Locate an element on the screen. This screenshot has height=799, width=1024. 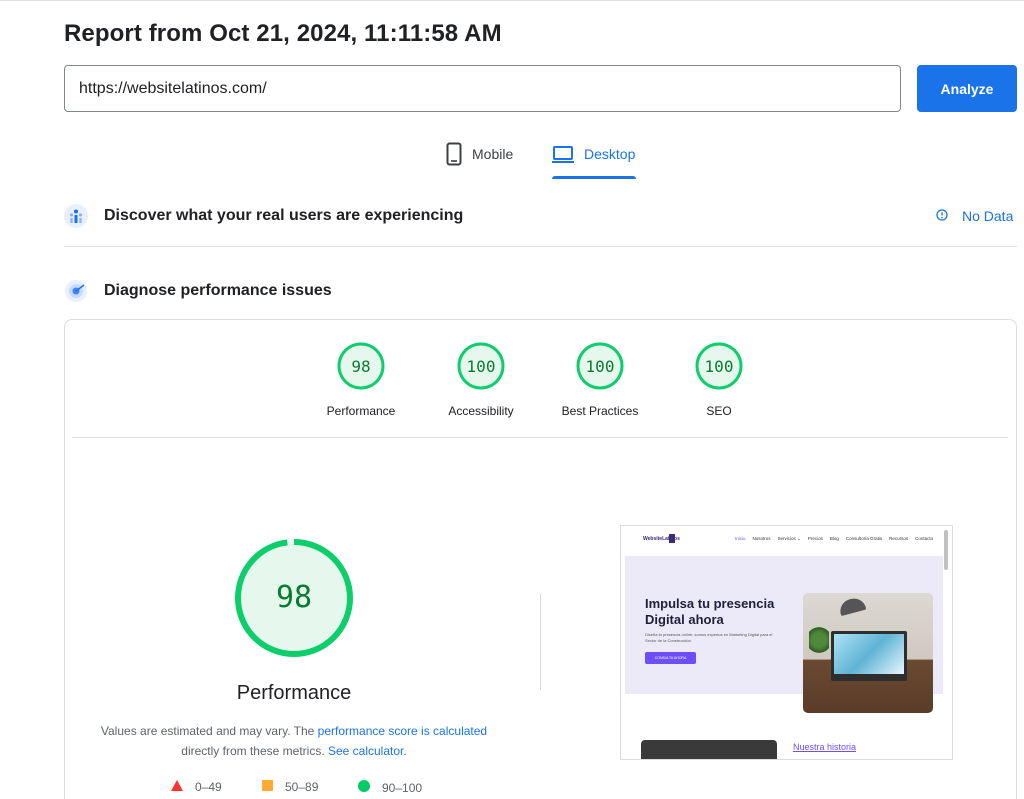
thumbnail-logo-mark is located at coordinates (672, 538).